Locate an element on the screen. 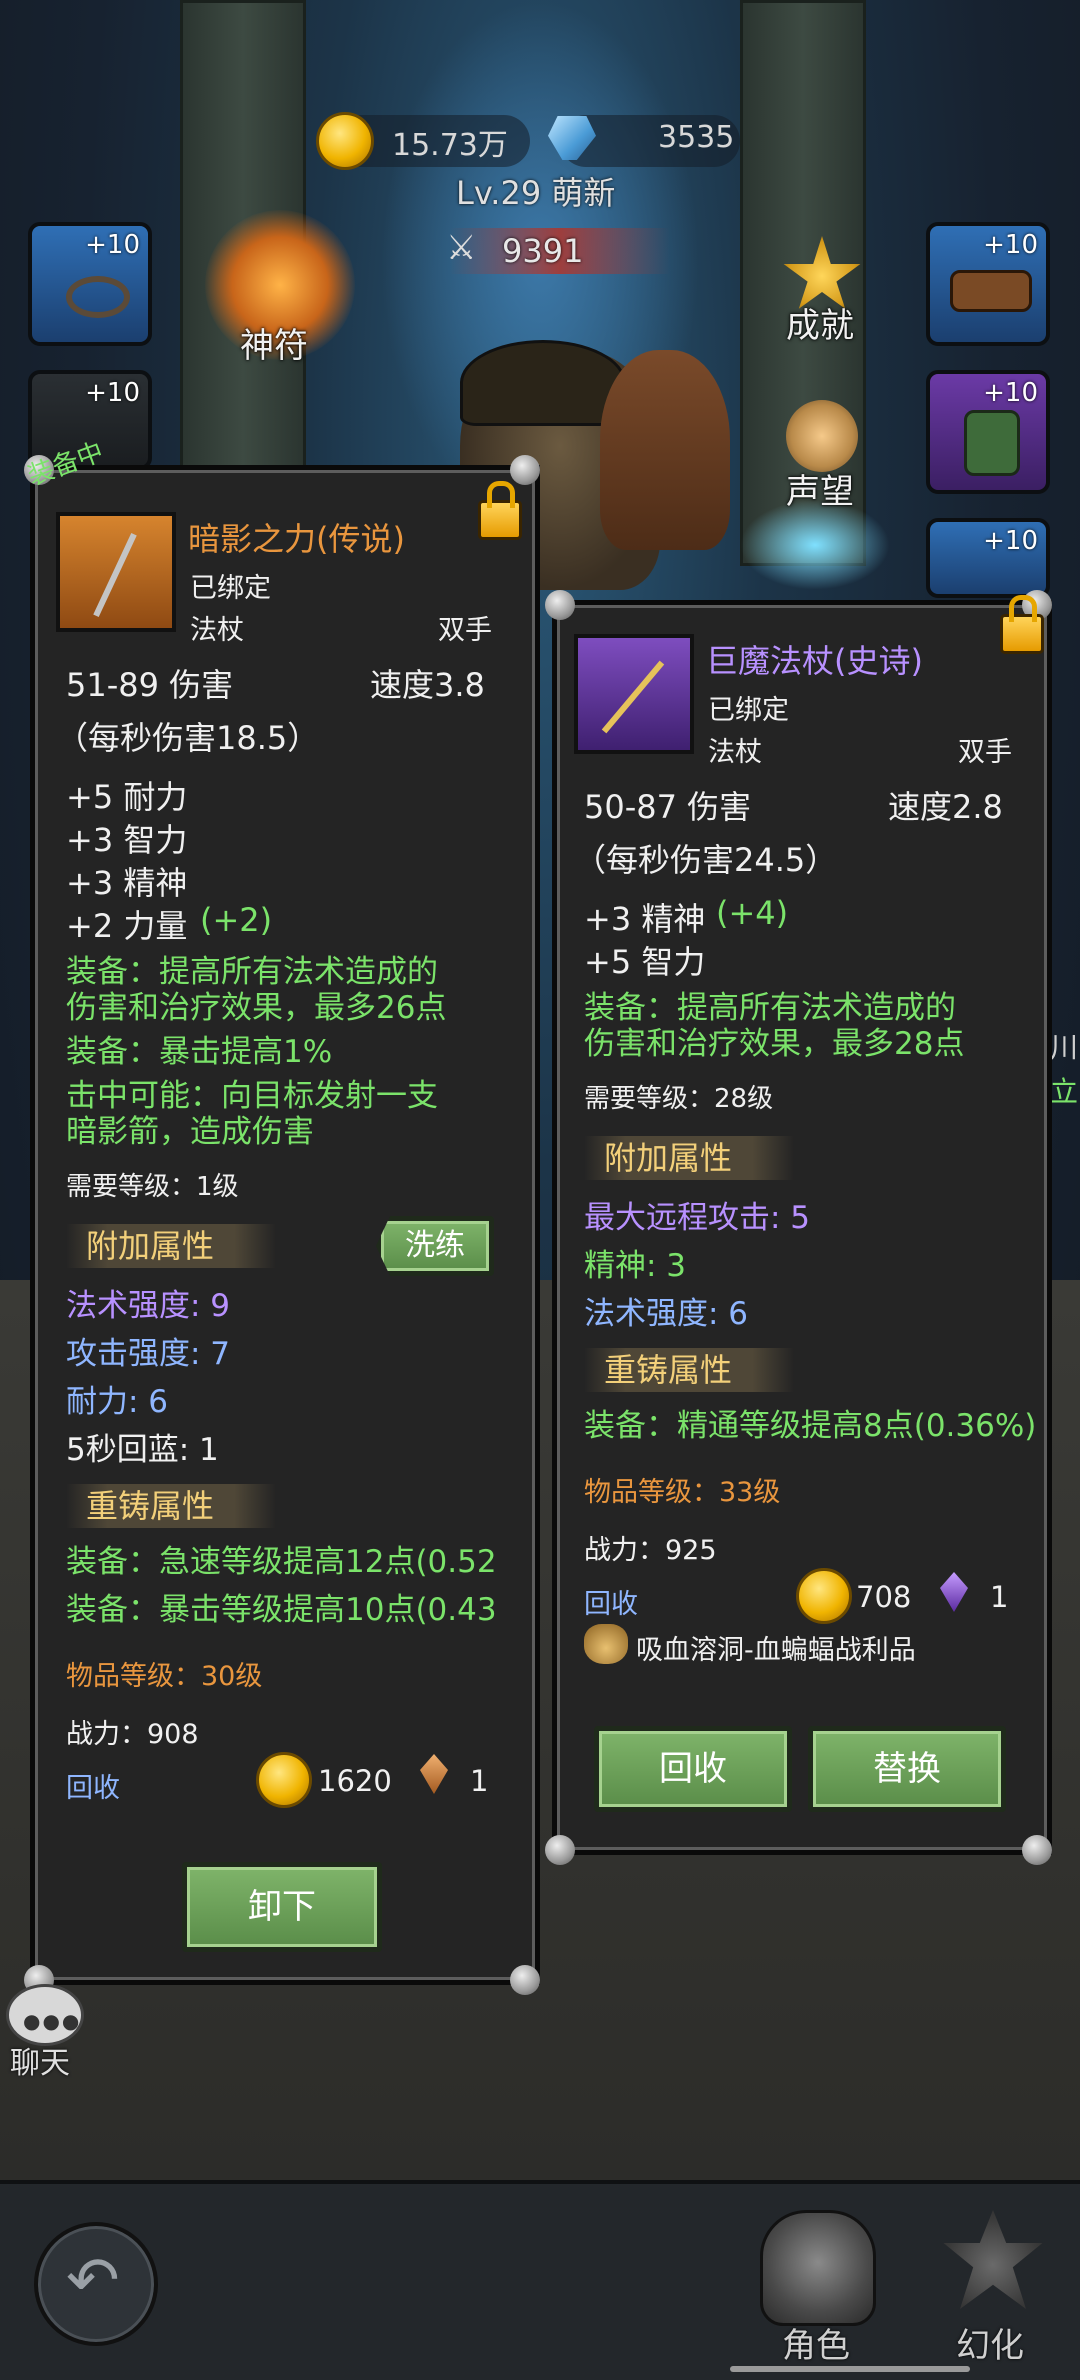 This screenshot has width=1080, height=2380. stat-bonus: (+4) is located at coordinates (752, 913).